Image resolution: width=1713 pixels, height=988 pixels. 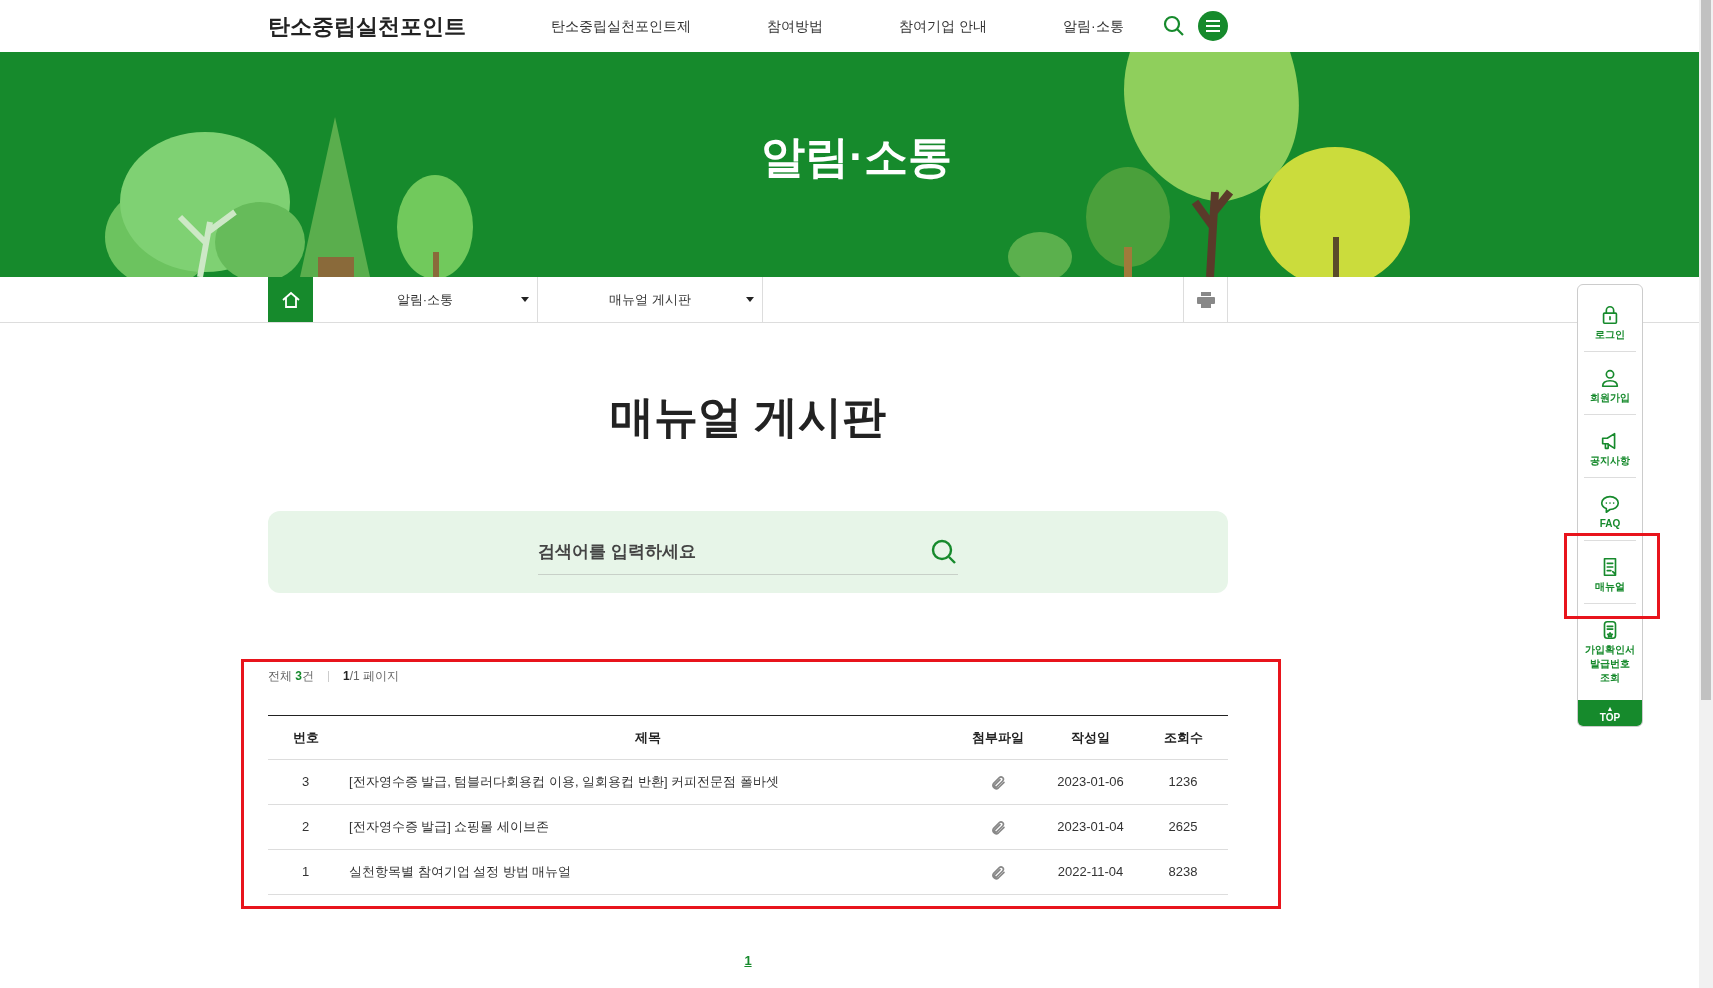 What do you see at coordinates (795, 26) in the screenshot?
I see `nav-link: 참여방법` at bounding box center [795, 26].